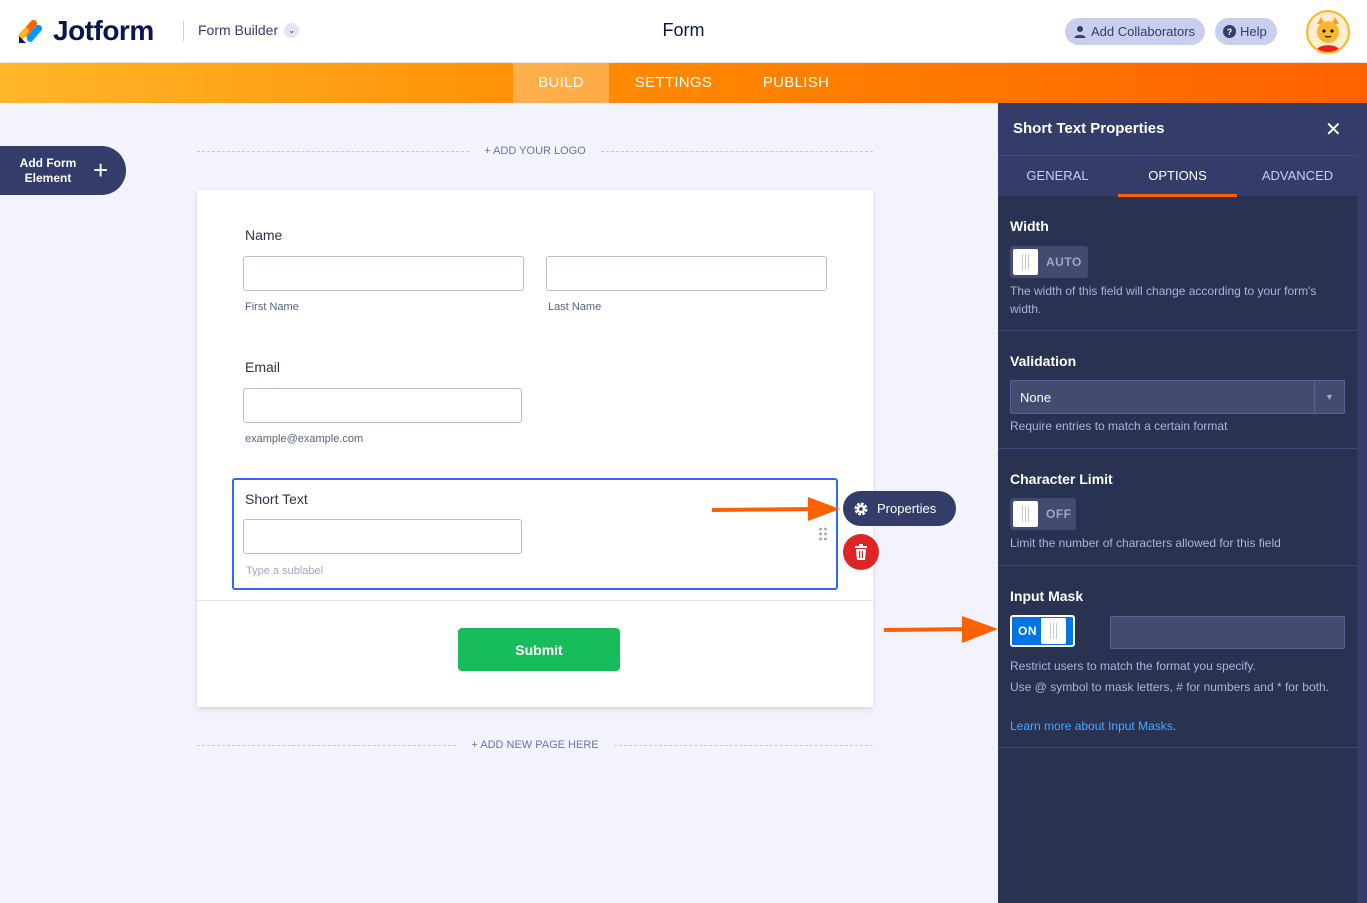  What do you see at coordinates (48, 170) in the screenshot?
I see `add-form-element-label: Add Form Element` at bounding box center [48, 170].